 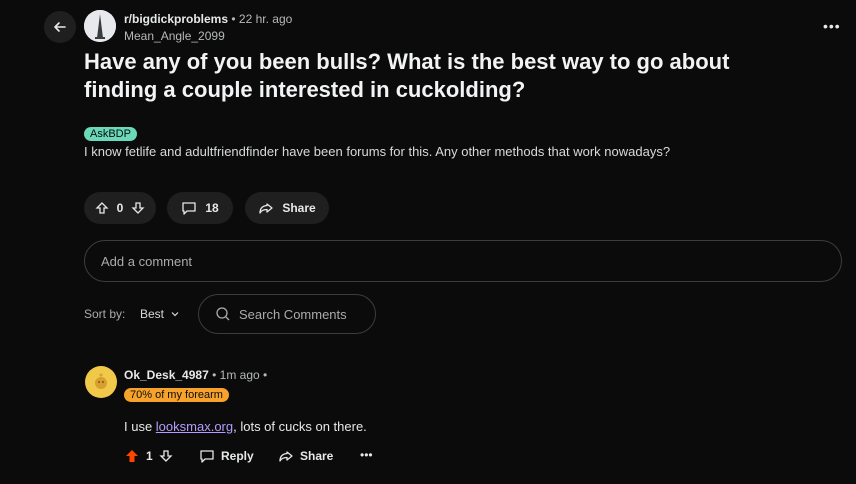 I want to click on sort-dropdown: Best, so click(x=160, y=314).